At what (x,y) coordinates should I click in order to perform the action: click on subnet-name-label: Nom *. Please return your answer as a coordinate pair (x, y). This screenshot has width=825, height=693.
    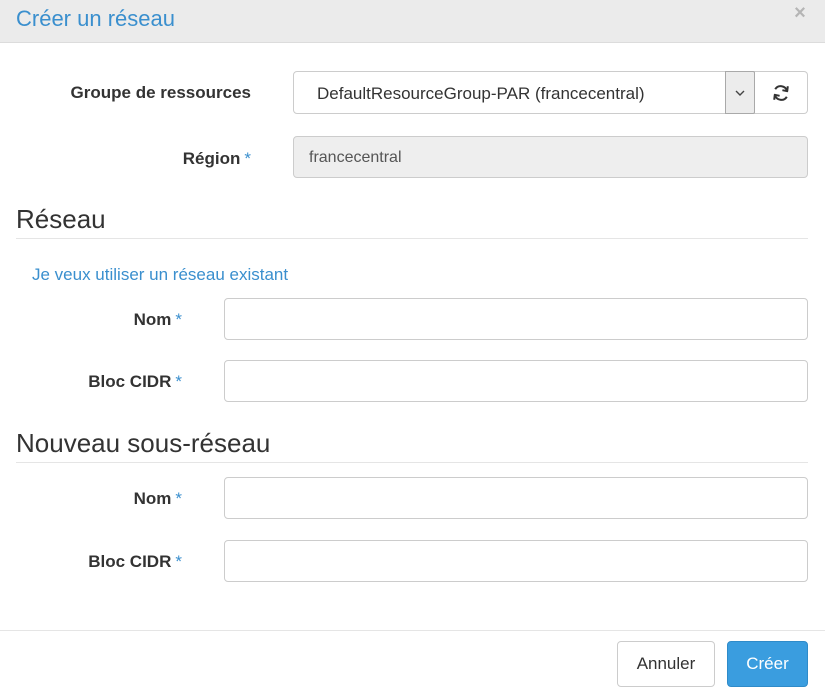
    Looking at the image, I should click on (158, 499).